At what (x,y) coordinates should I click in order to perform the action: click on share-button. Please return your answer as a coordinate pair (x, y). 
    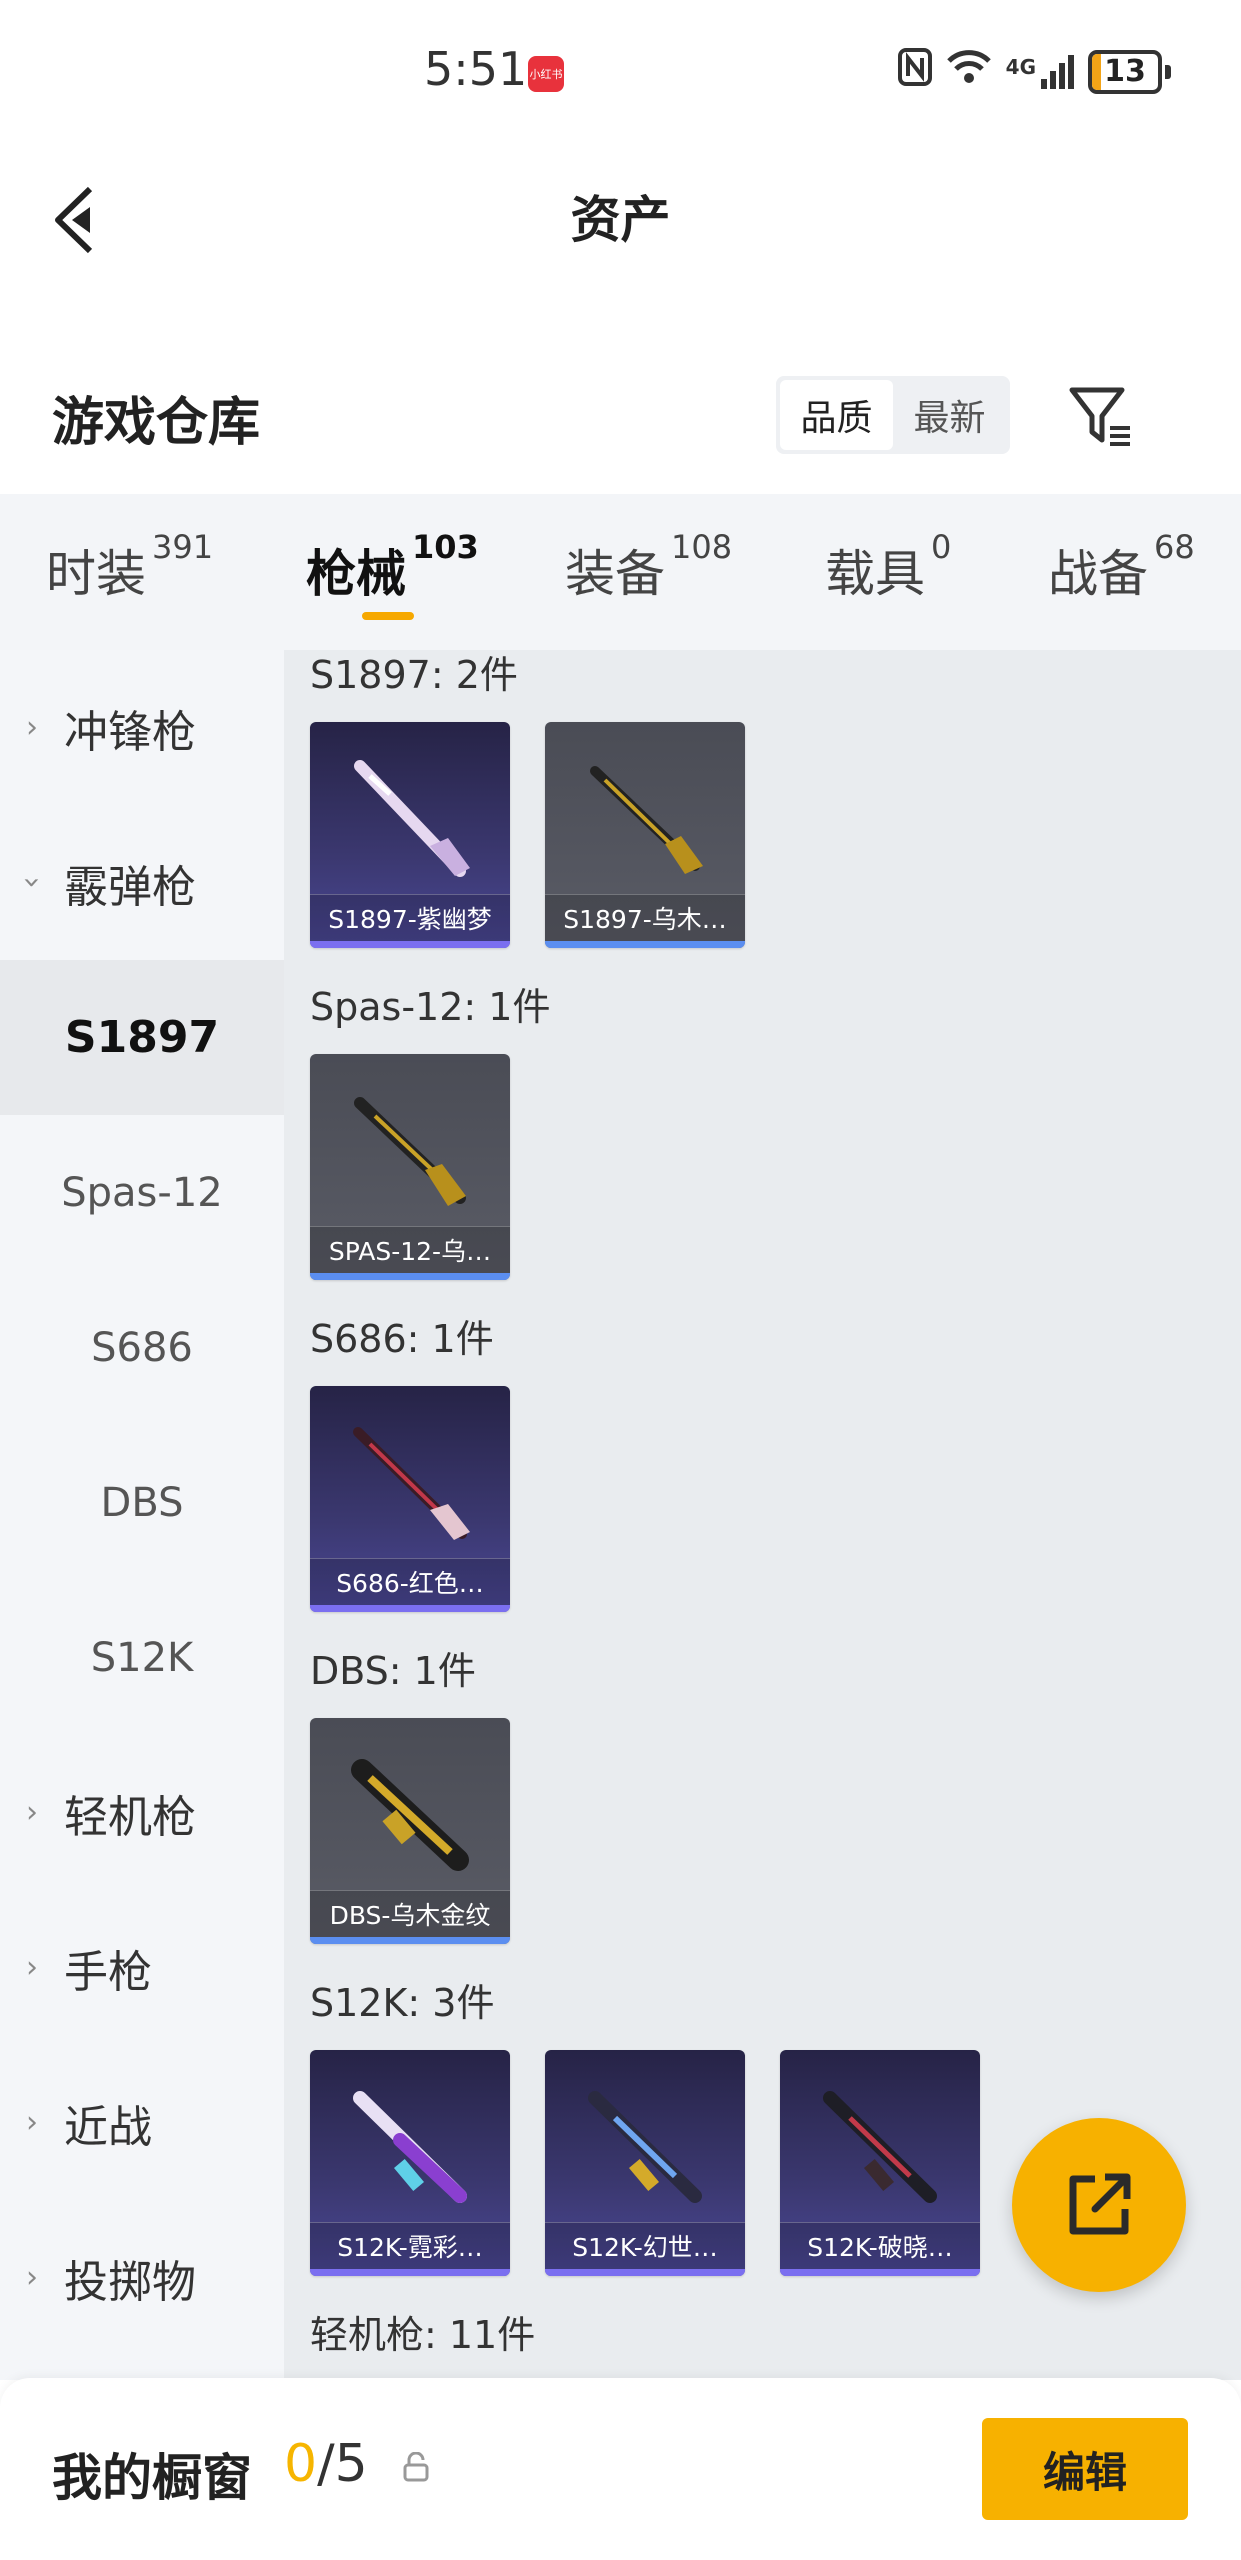
    Looking at the image, I should click on (1099, 2205).